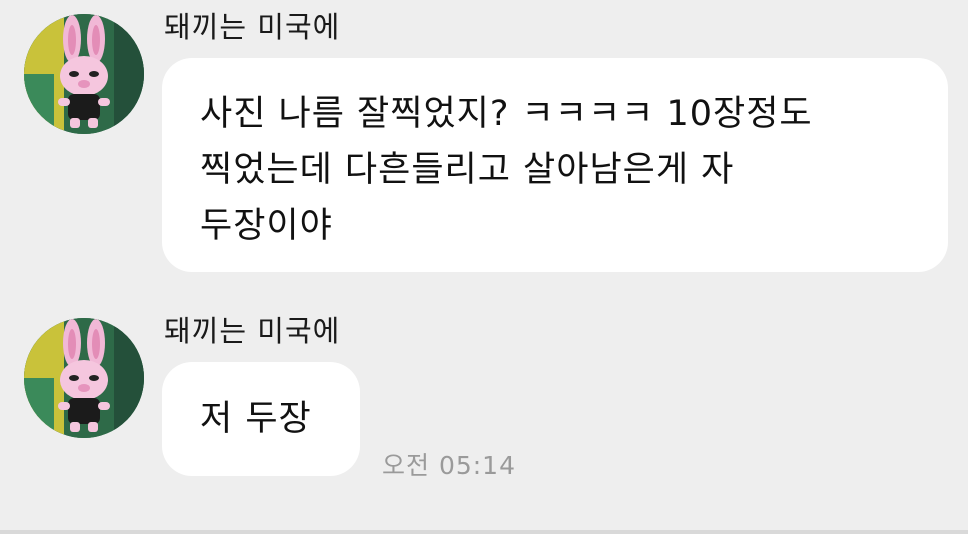  I want to click on bottom-divider, so click(484, 532).